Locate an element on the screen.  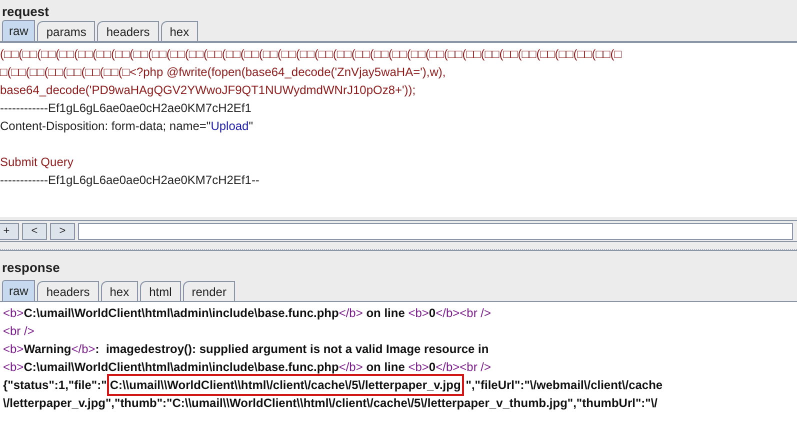
string-value: Upload is located at coordinates (229, 126).